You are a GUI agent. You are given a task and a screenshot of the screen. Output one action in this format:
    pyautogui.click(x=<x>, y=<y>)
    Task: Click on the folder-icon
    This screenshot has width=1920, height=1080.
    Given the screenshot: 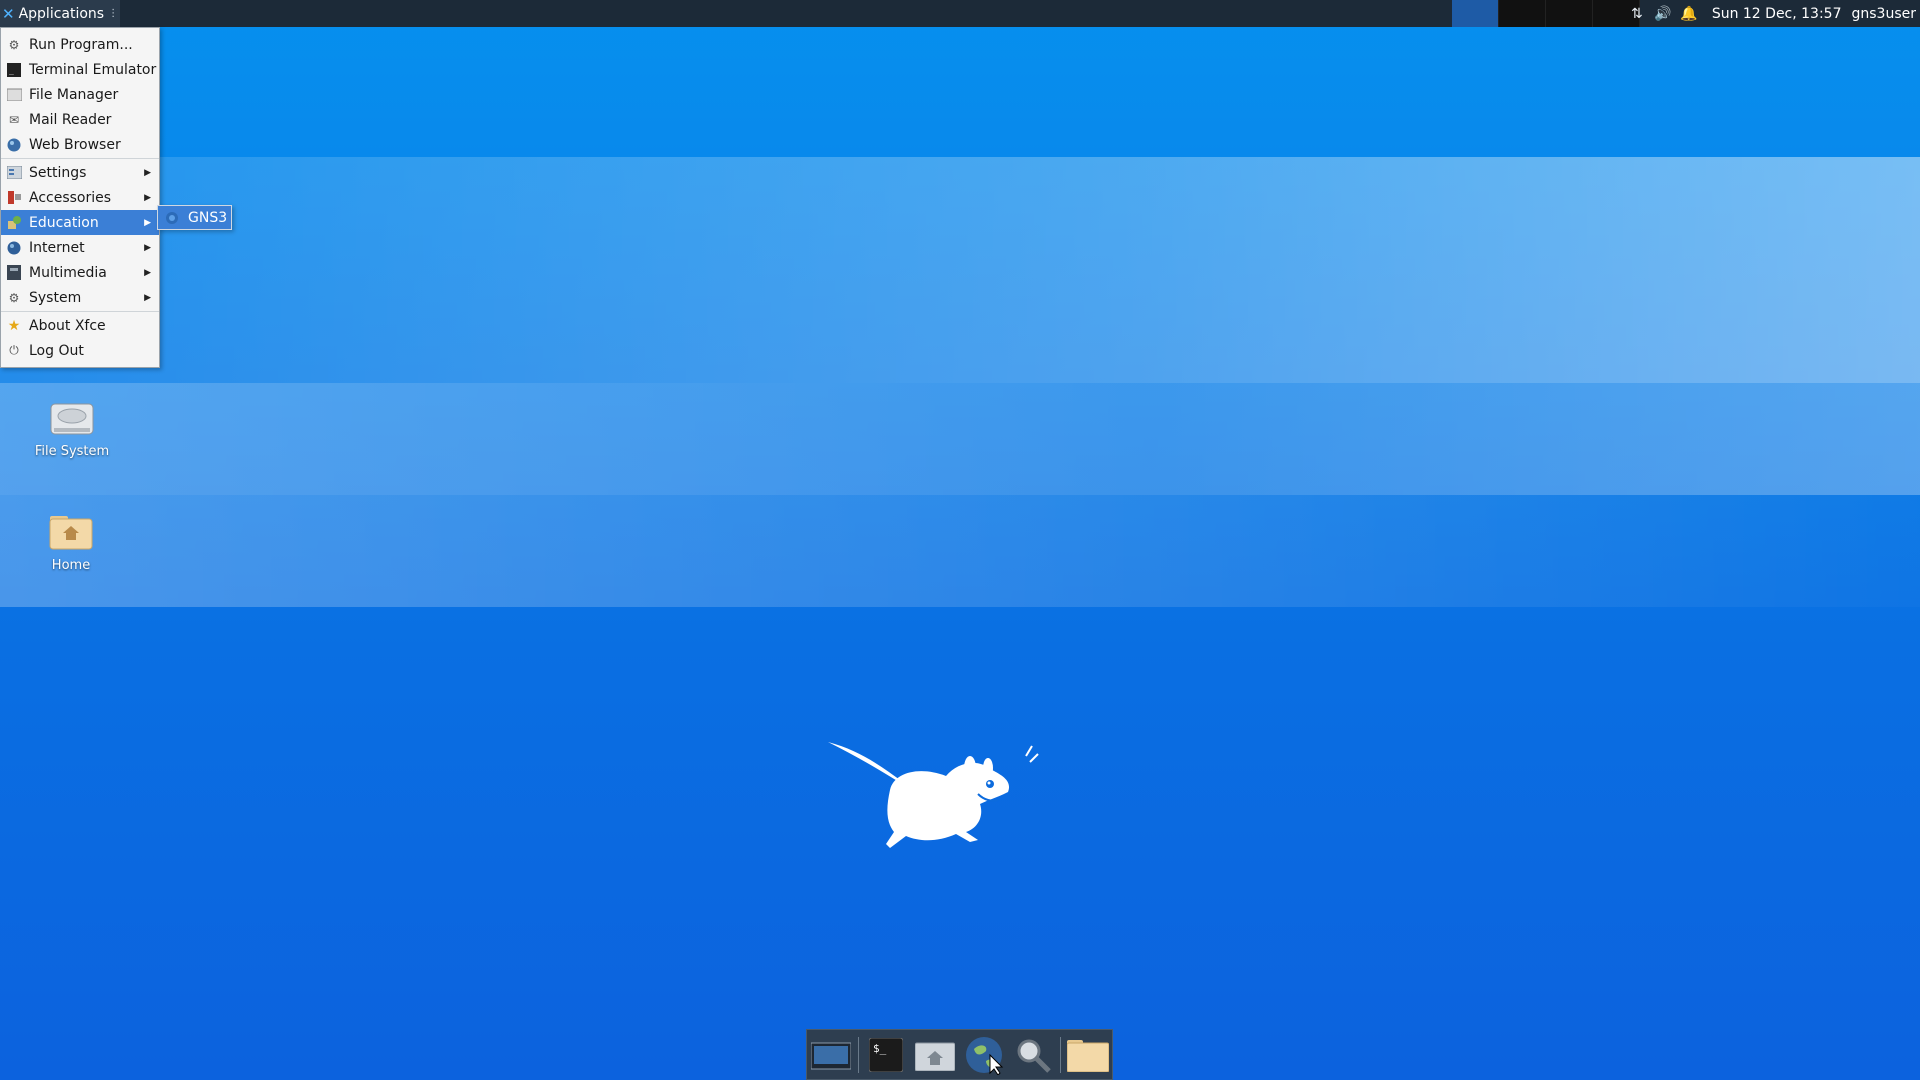 What is the action you would take?
    pyautogui.click(x=1087, y=1055)
    